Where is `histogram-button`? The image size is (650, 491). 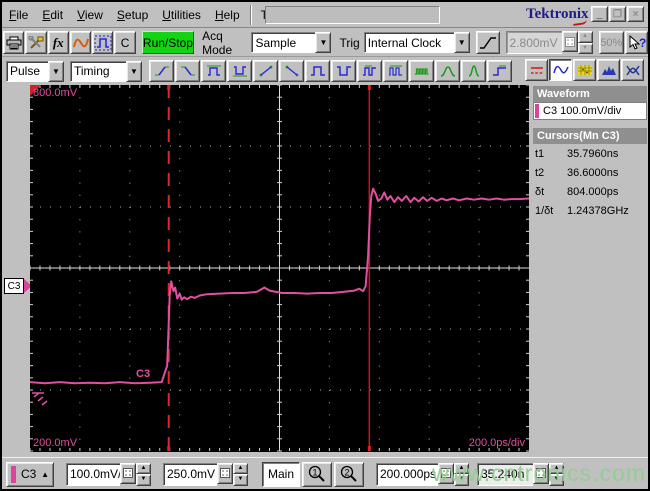 histogram-button is located at coordinates (608, 70).